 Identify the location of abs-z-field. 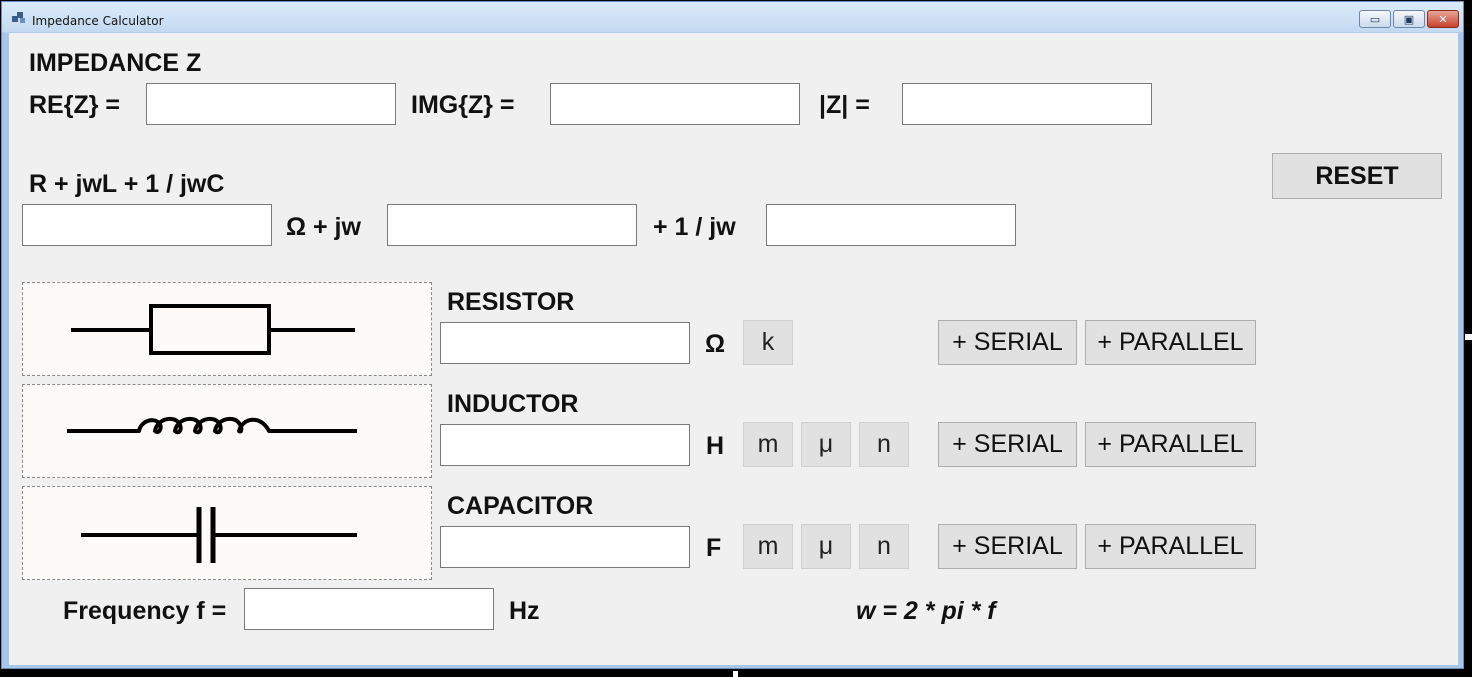
(1027, 104).